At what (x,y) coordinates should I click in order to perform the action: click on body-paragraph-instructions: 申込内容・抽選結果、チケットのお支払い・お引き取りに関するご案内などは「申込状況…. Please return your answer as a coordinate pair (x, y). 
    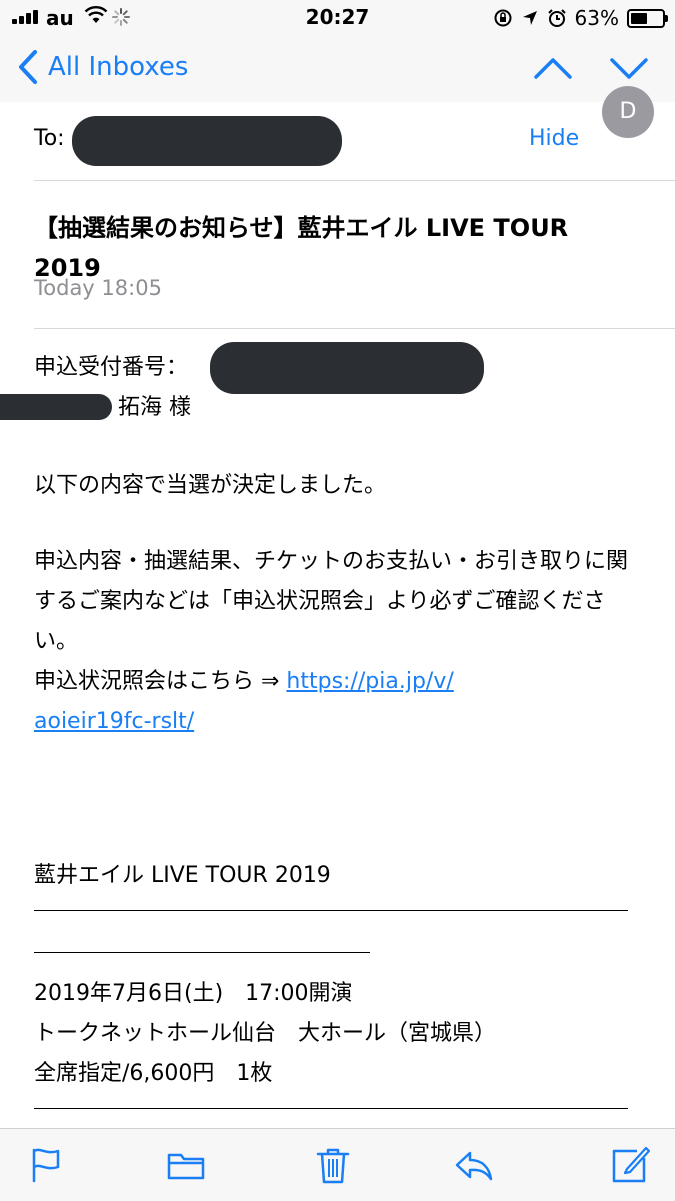
    Looking at the image, I should click on (331, 601).